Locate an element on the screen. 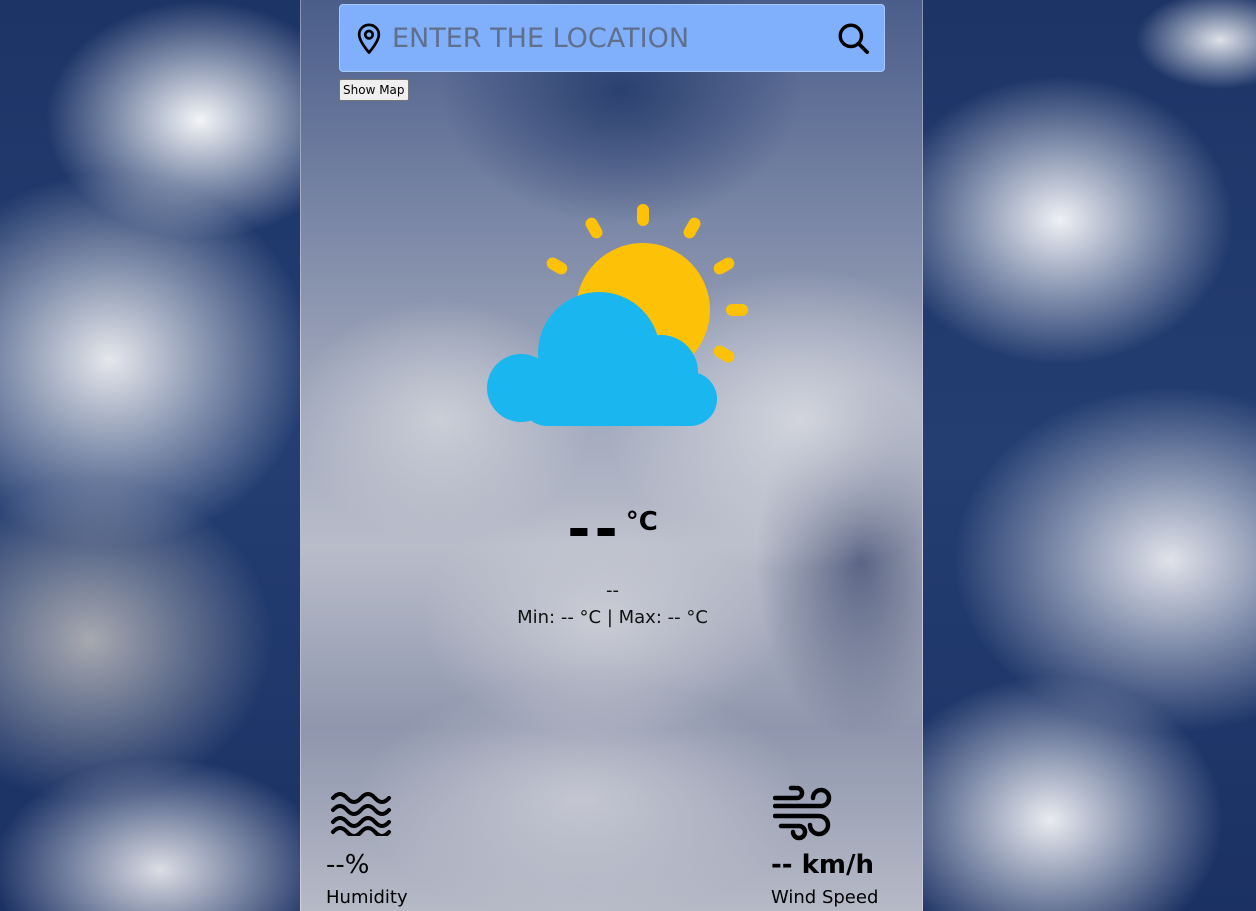 Image resolution: width=1256 pixels, height=911 pixels. weather-condition: -- is located at coordinates (612, 590).